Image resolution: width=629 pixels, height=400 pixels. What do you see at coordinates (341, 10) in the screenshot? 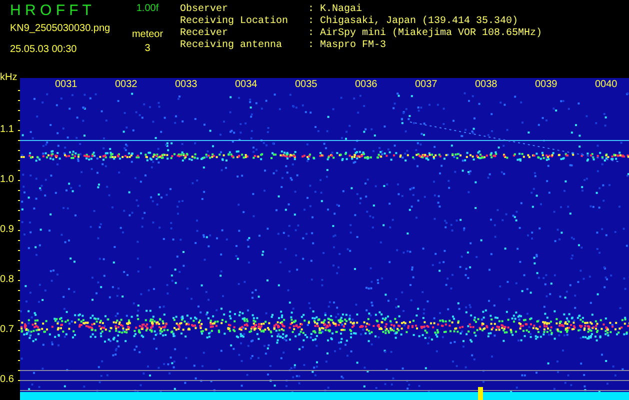
I see `info-value: K.Nagai` at bounding box center [341, 10].